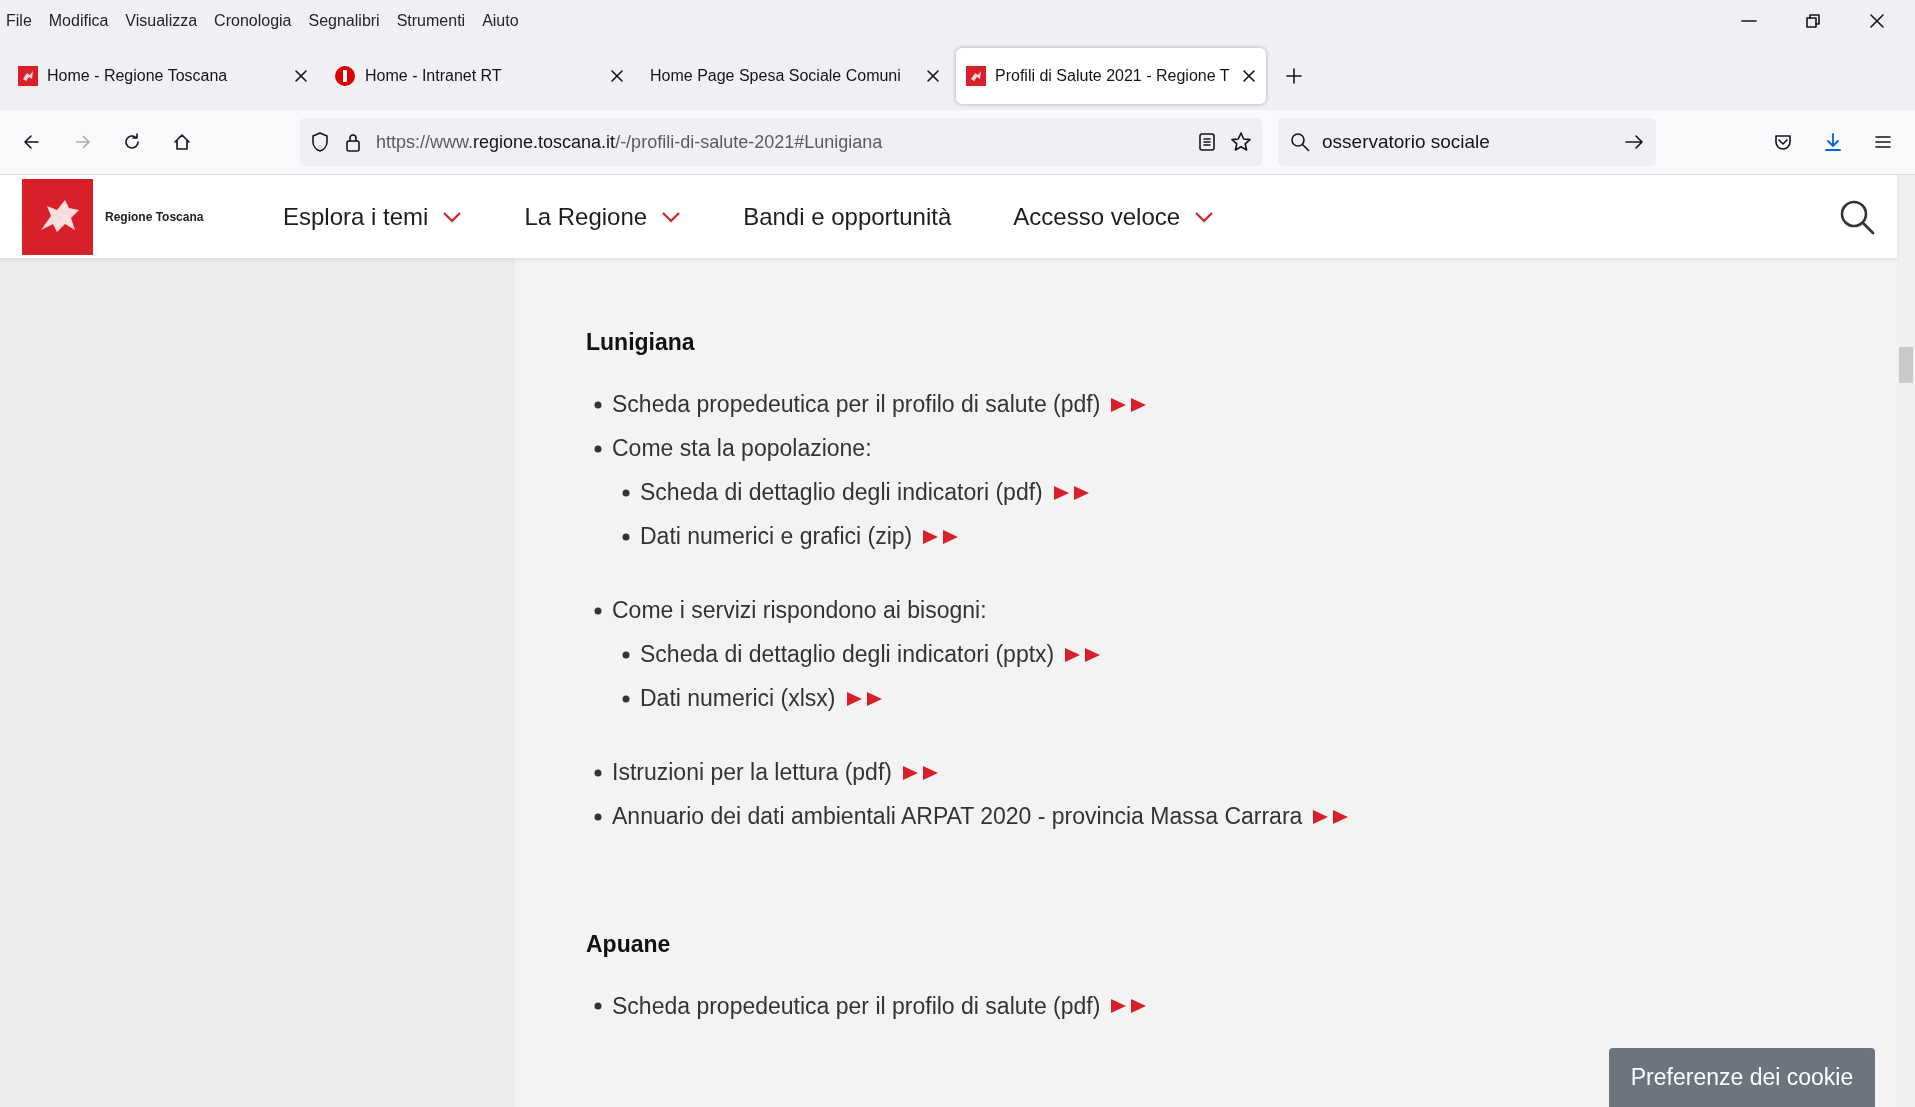  What do you see at coordinates (320, 142) in the screenshot?
I see `shield-icon` at bounding box center [320, 142].